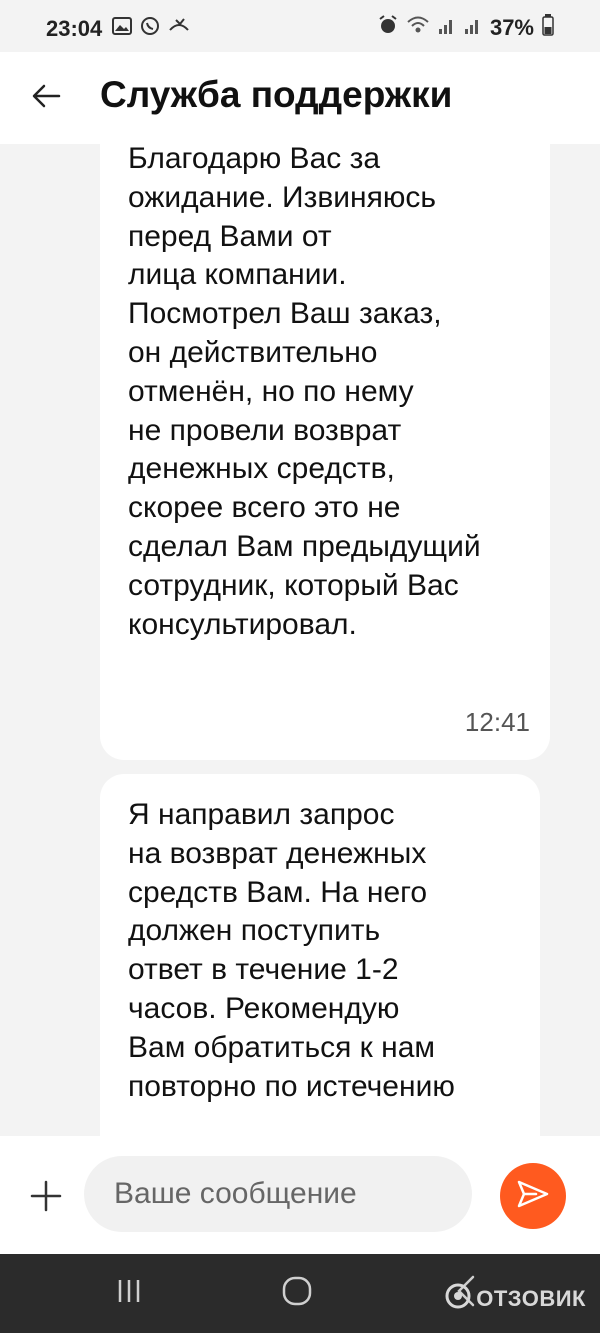 The height and width of the screenshot is (1333, 600). I want to click on recents-icon, so click(129, 1293).